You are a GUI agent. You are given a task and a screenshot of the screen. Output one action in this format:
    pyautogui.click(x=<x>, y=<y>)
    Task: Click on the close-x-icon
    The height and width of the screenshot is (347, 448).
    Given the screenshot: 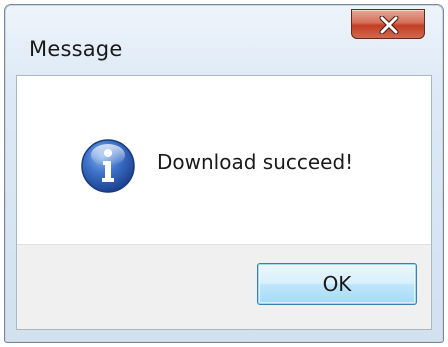 What is the action you would take?
    pyautogui.click(x=389, y=25)
    